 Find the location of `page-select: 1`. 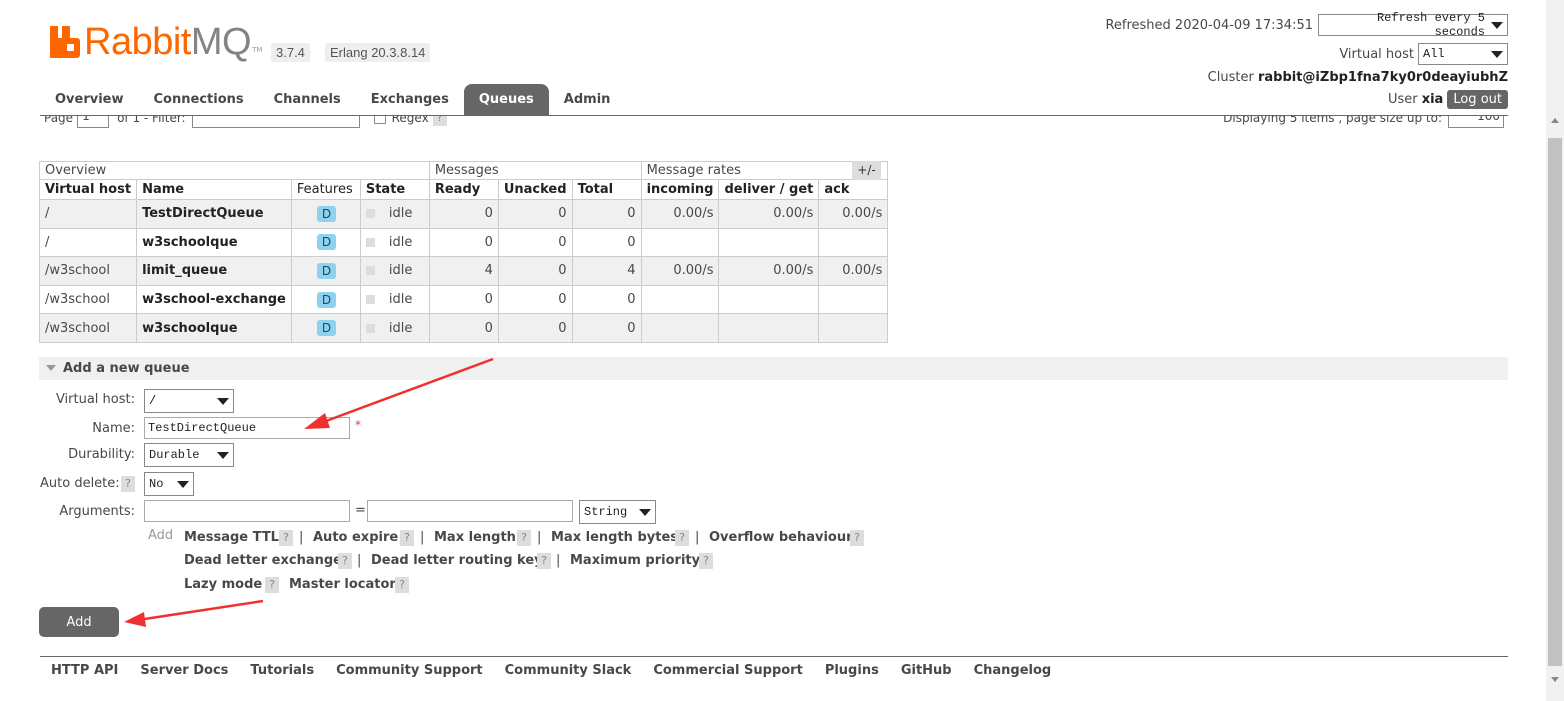

page-select: 1 is located at coordinates (93, 122).